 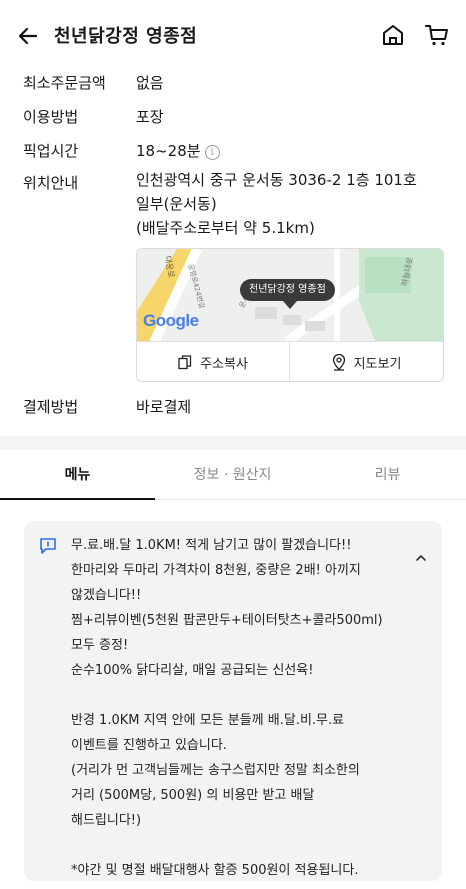 I want to click on copy-address-button: 주소복사, so click(x=213, y=361).